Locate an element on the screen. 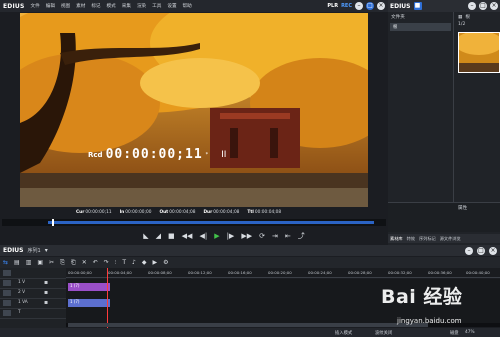  save-icon: ▣ is located at coordinates (40, 263).